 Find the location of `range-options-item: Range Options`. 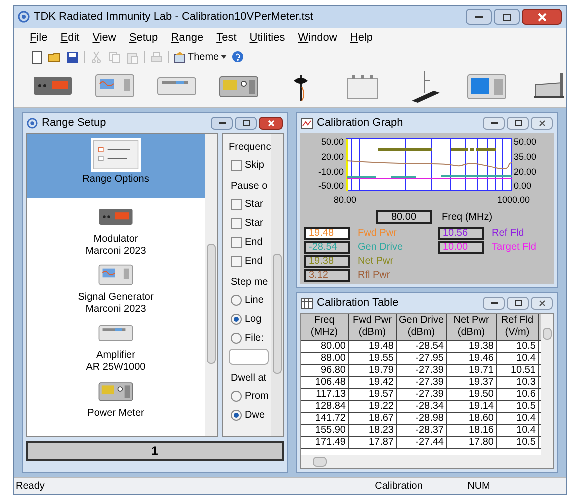

range-options-item: Range Options is located at coordinates (116, 166).